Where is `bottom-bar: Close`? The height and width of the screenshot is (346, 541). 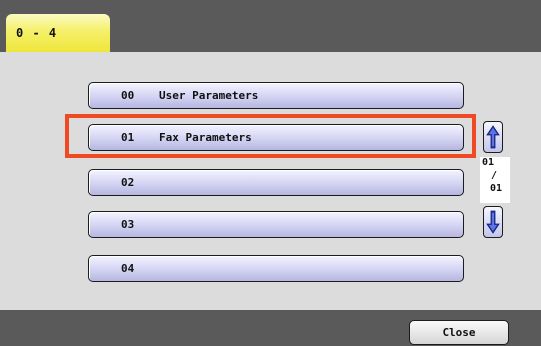 bottom-bar: Close is located at coordinates (270, 328).